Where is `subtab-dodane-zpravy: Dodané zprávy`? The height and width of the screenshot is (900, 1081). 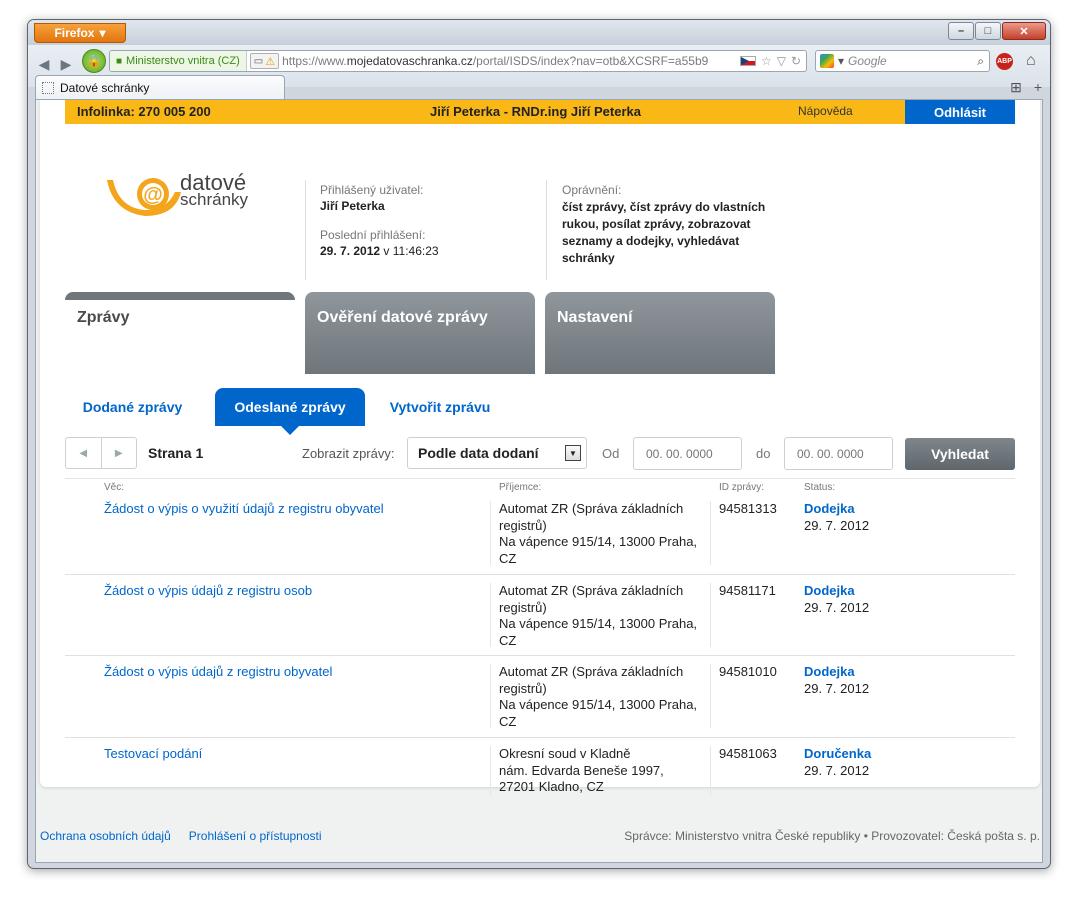 subtab-dodane-zpravy: Dodané zprávy is located at coordinates (132, 407).